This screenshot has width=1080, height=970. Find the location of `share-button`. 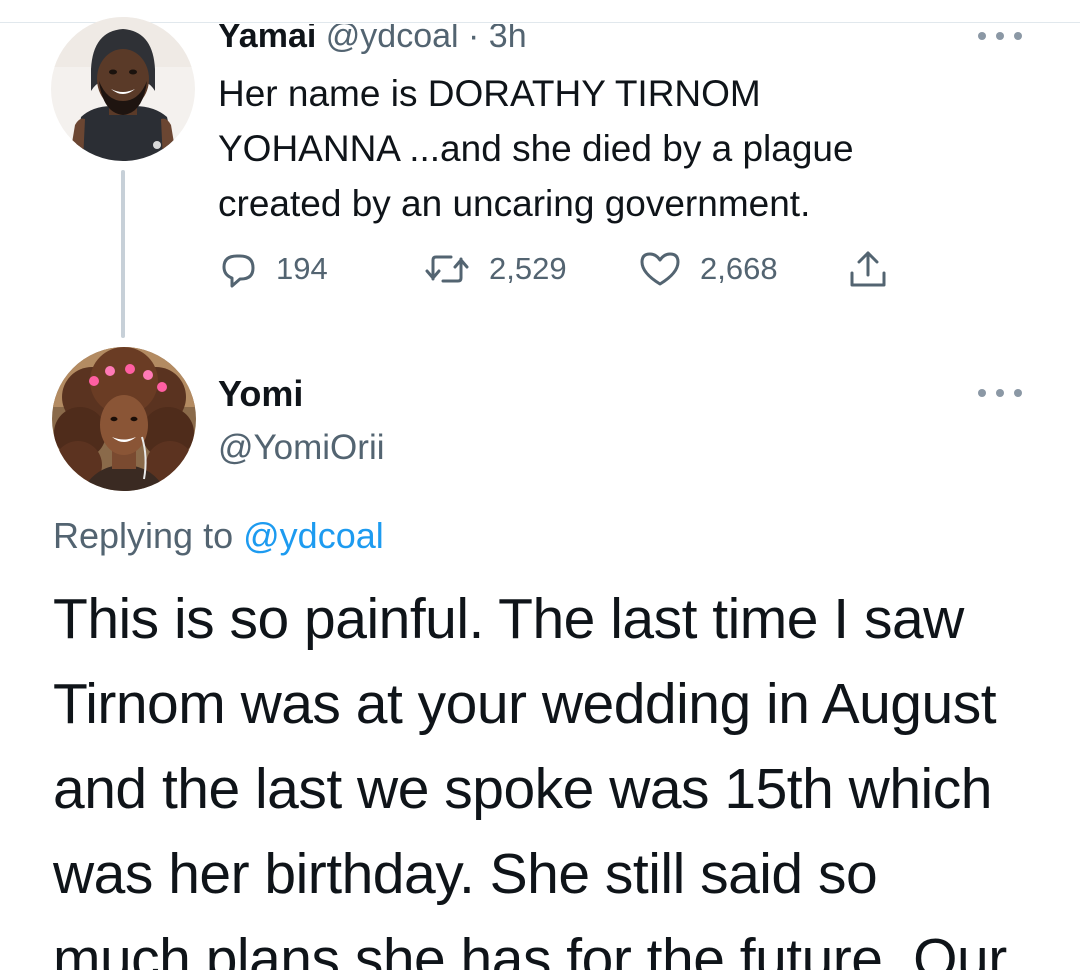

share-button is located at coordinates (877, 269).